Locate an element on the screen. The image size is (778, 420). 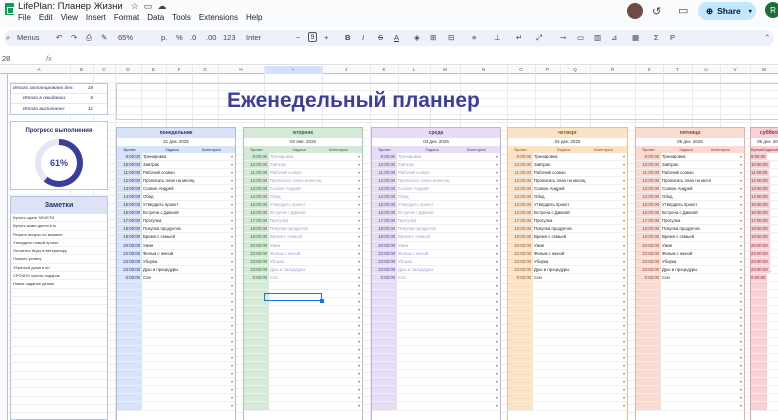
event-row: 19:00:00Время с семьей is located at coordinates (764, 237).